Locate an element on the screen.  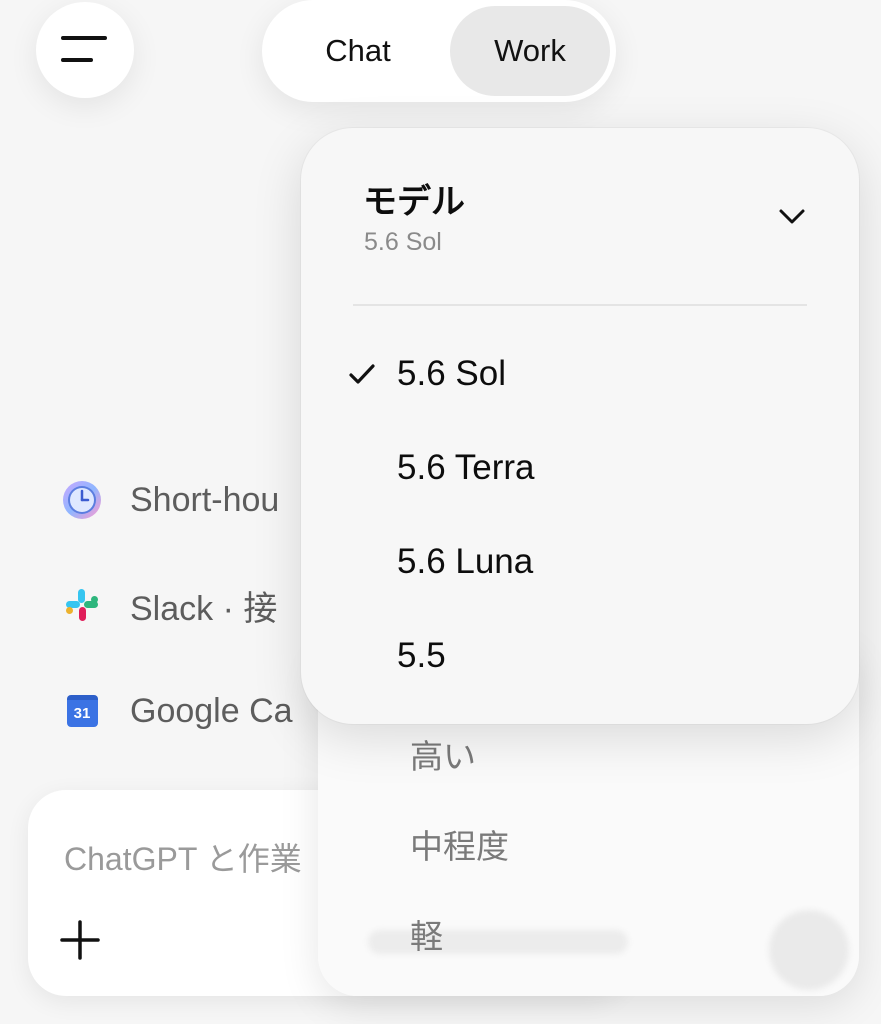
menu-button is located at coordinates (85, 50).